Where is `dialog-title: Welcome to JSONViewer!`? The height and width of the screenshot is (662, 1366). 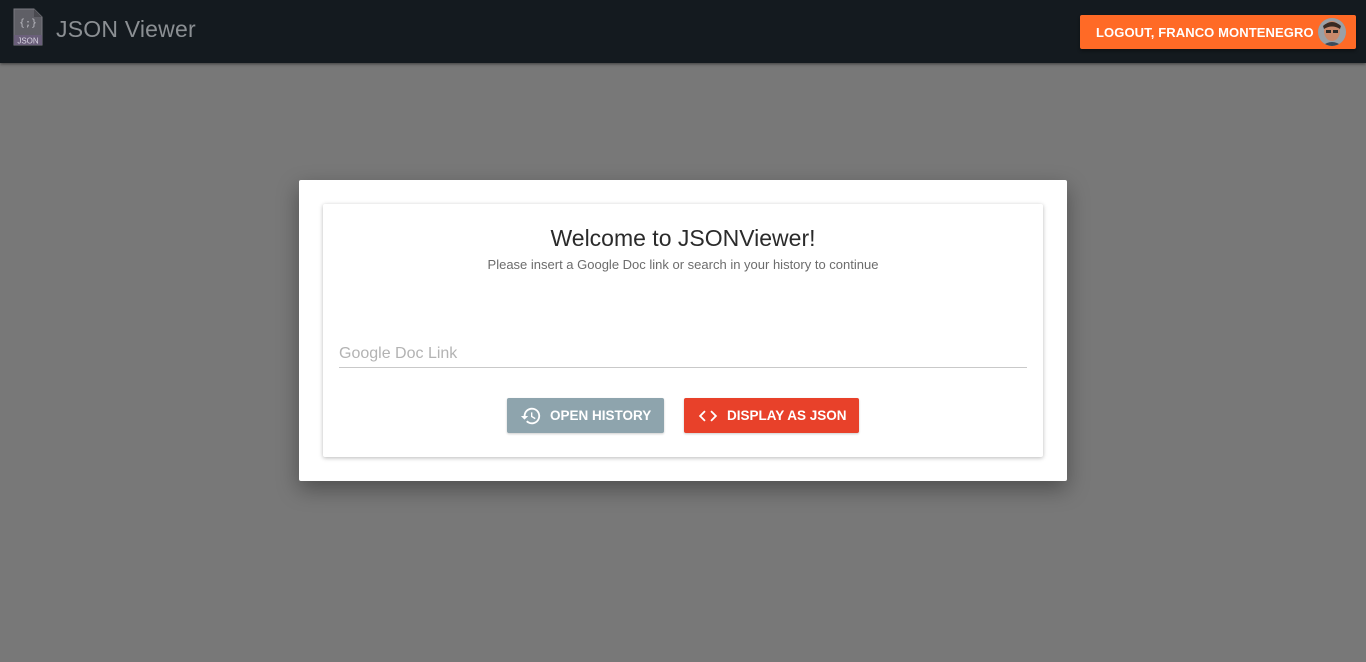
dialog-title: Welcome to JSONViewer! is located at coordinates (683, 238).